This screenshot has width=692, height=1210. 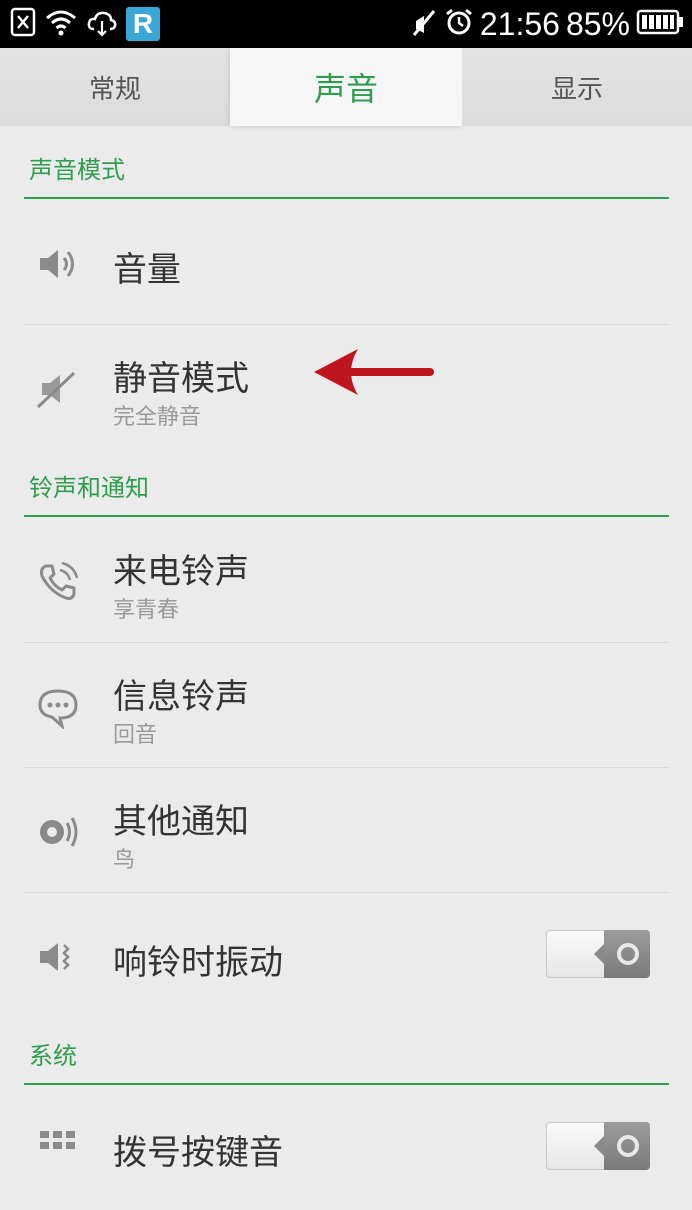 I want to click on other-notification-subtitle: 鸟, so click(x=124, y=860).